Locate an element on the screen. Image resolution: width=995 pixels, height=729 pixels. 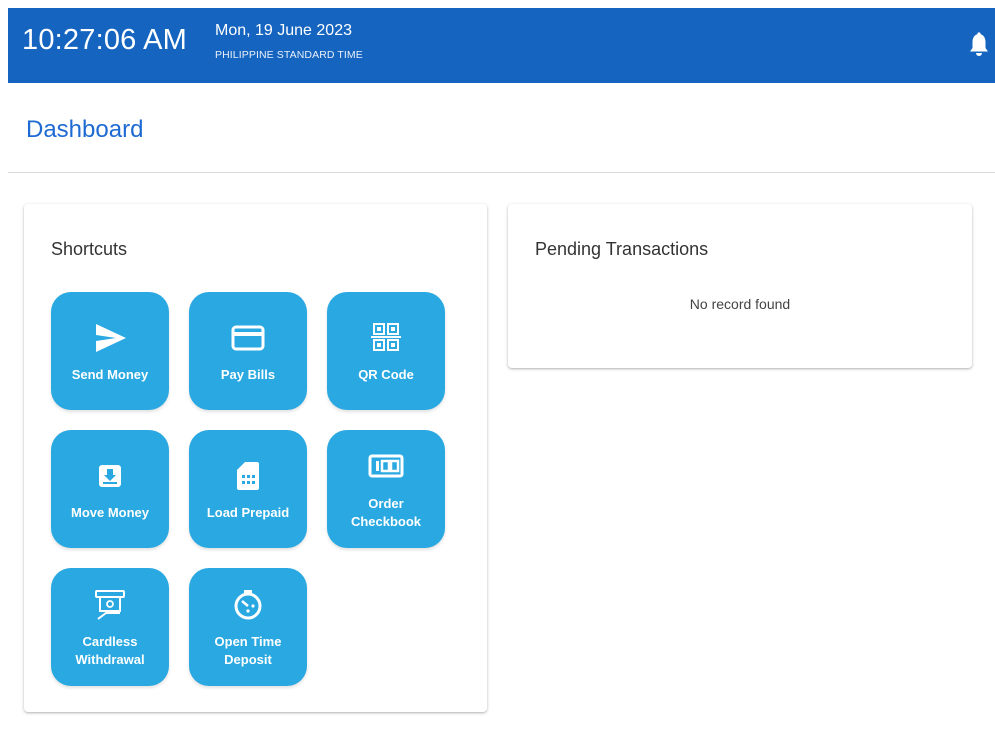
send-money-button: Send Money is located at coordinates (110, 351).